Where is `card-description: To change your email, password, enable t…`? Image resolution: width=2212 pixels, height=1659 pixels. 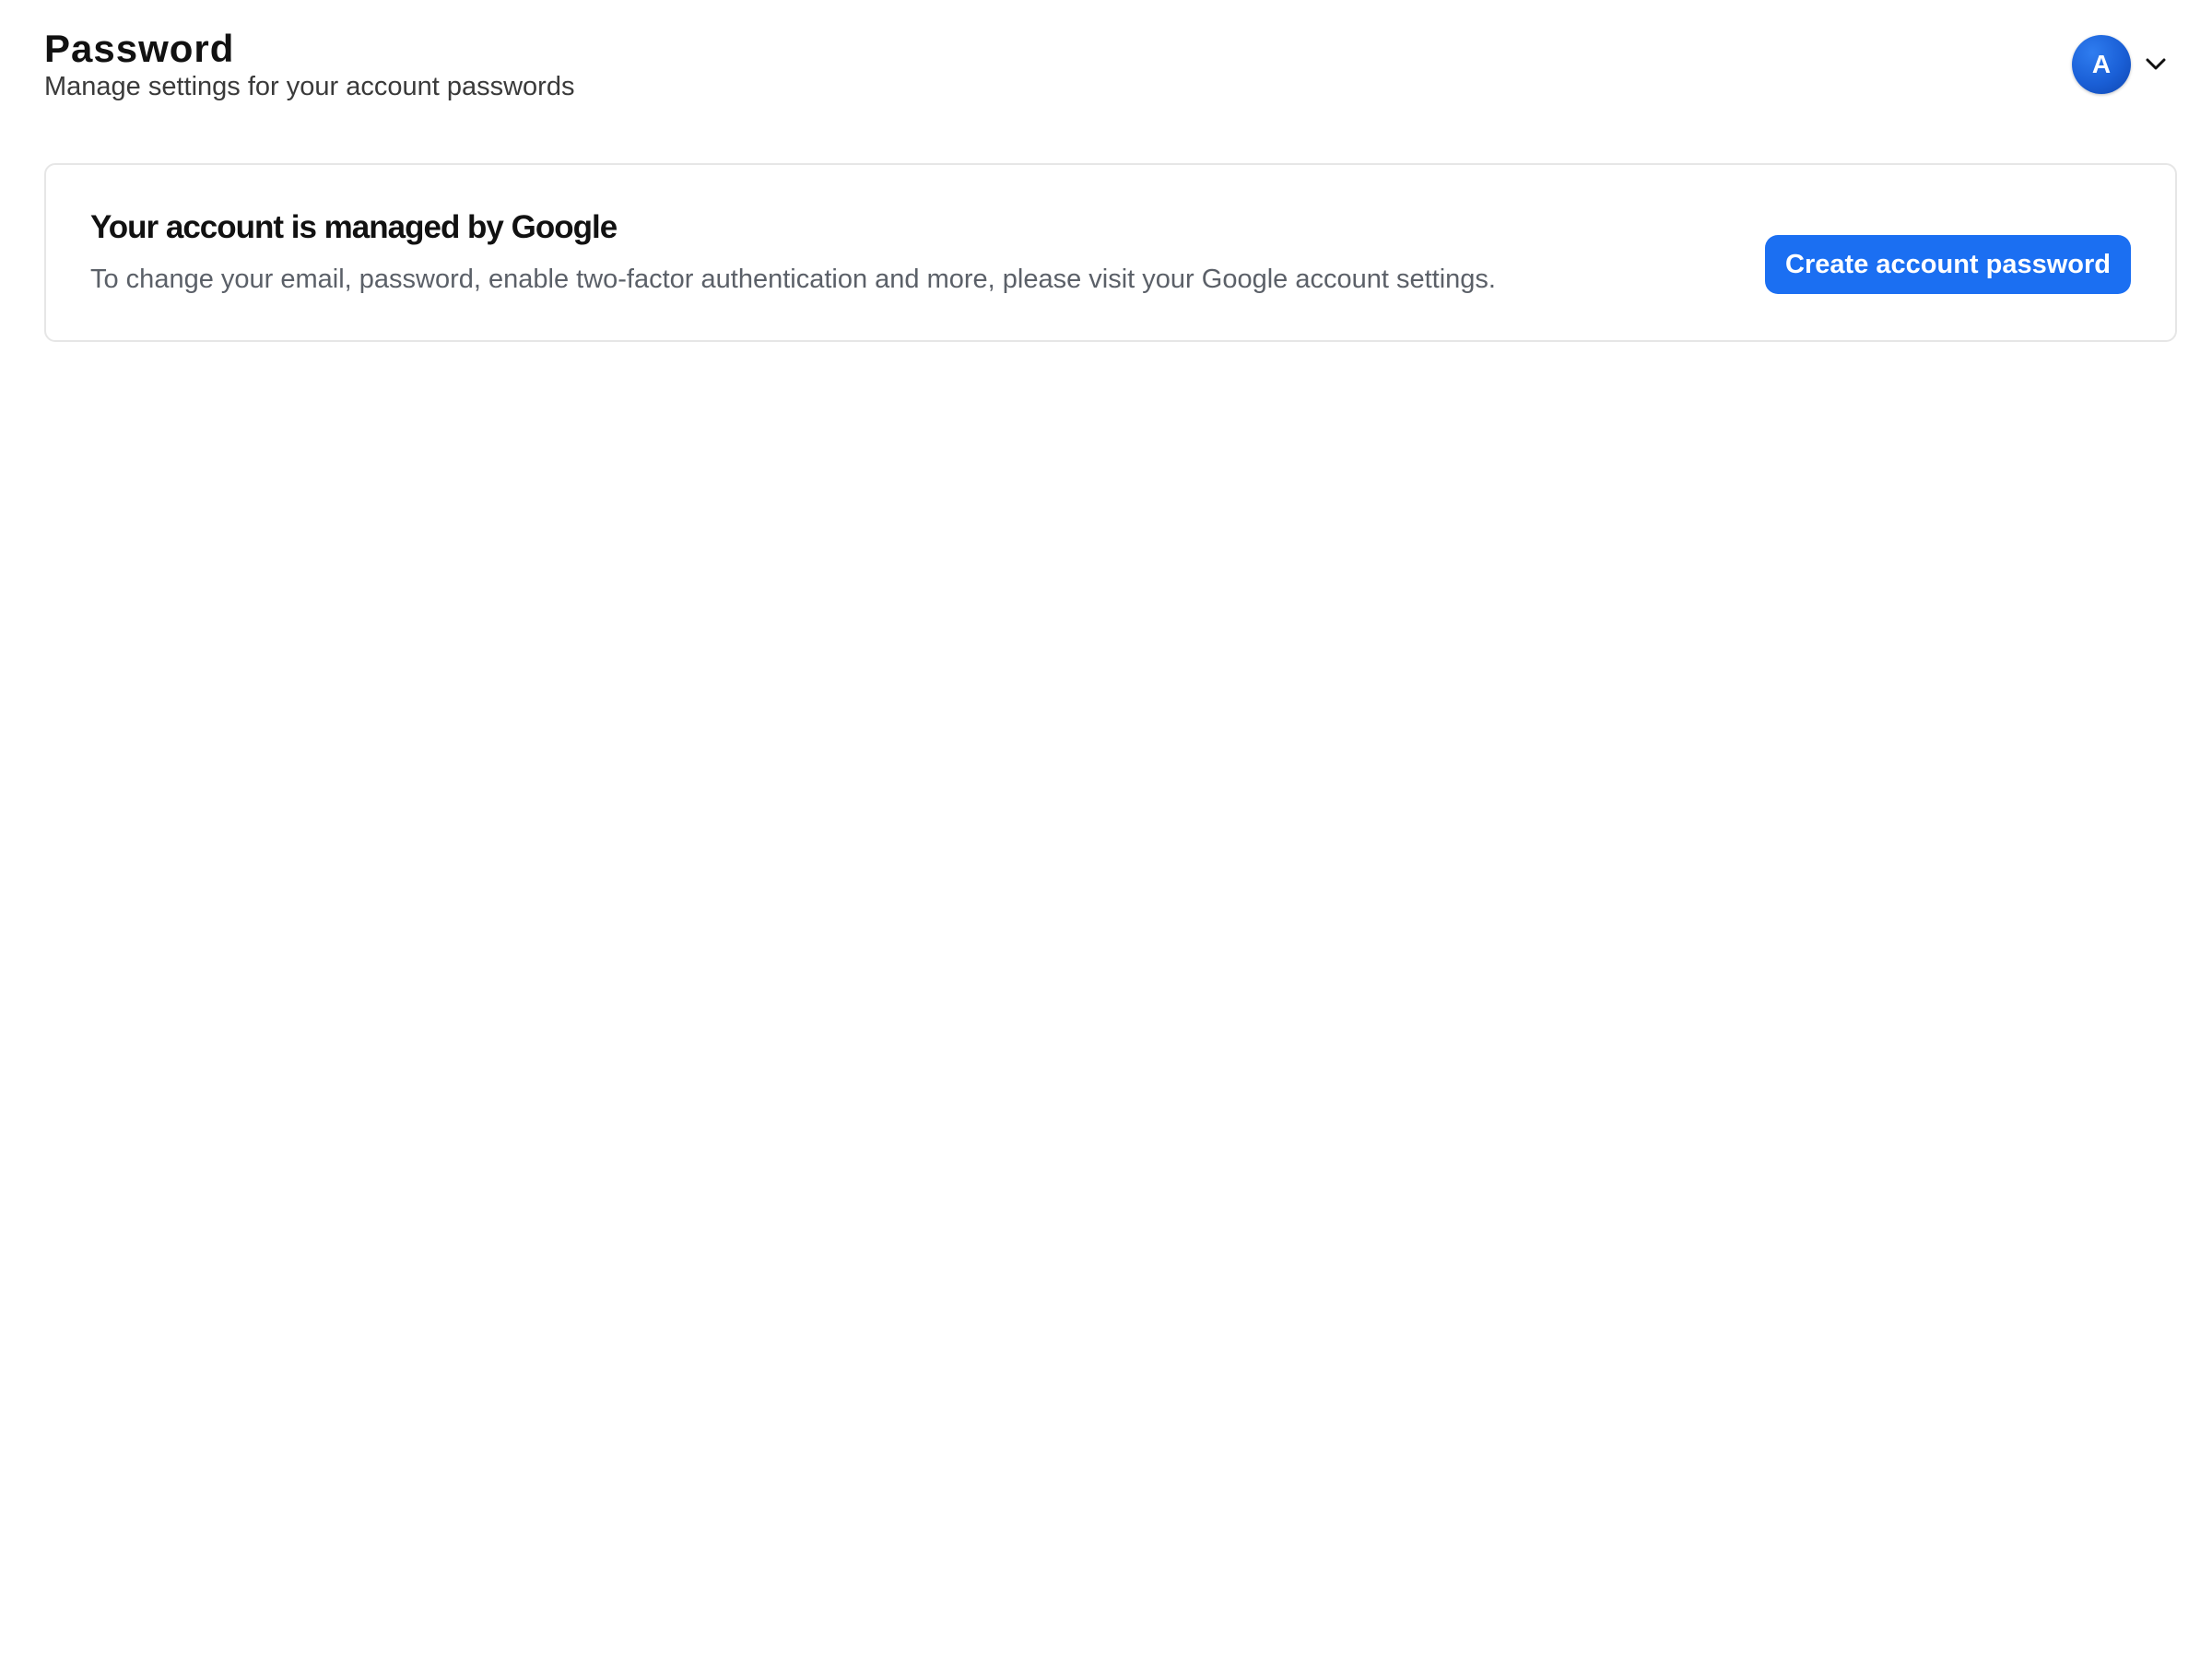
card-description: To change your email, password, enable t… is located at coordinates (793, 279).